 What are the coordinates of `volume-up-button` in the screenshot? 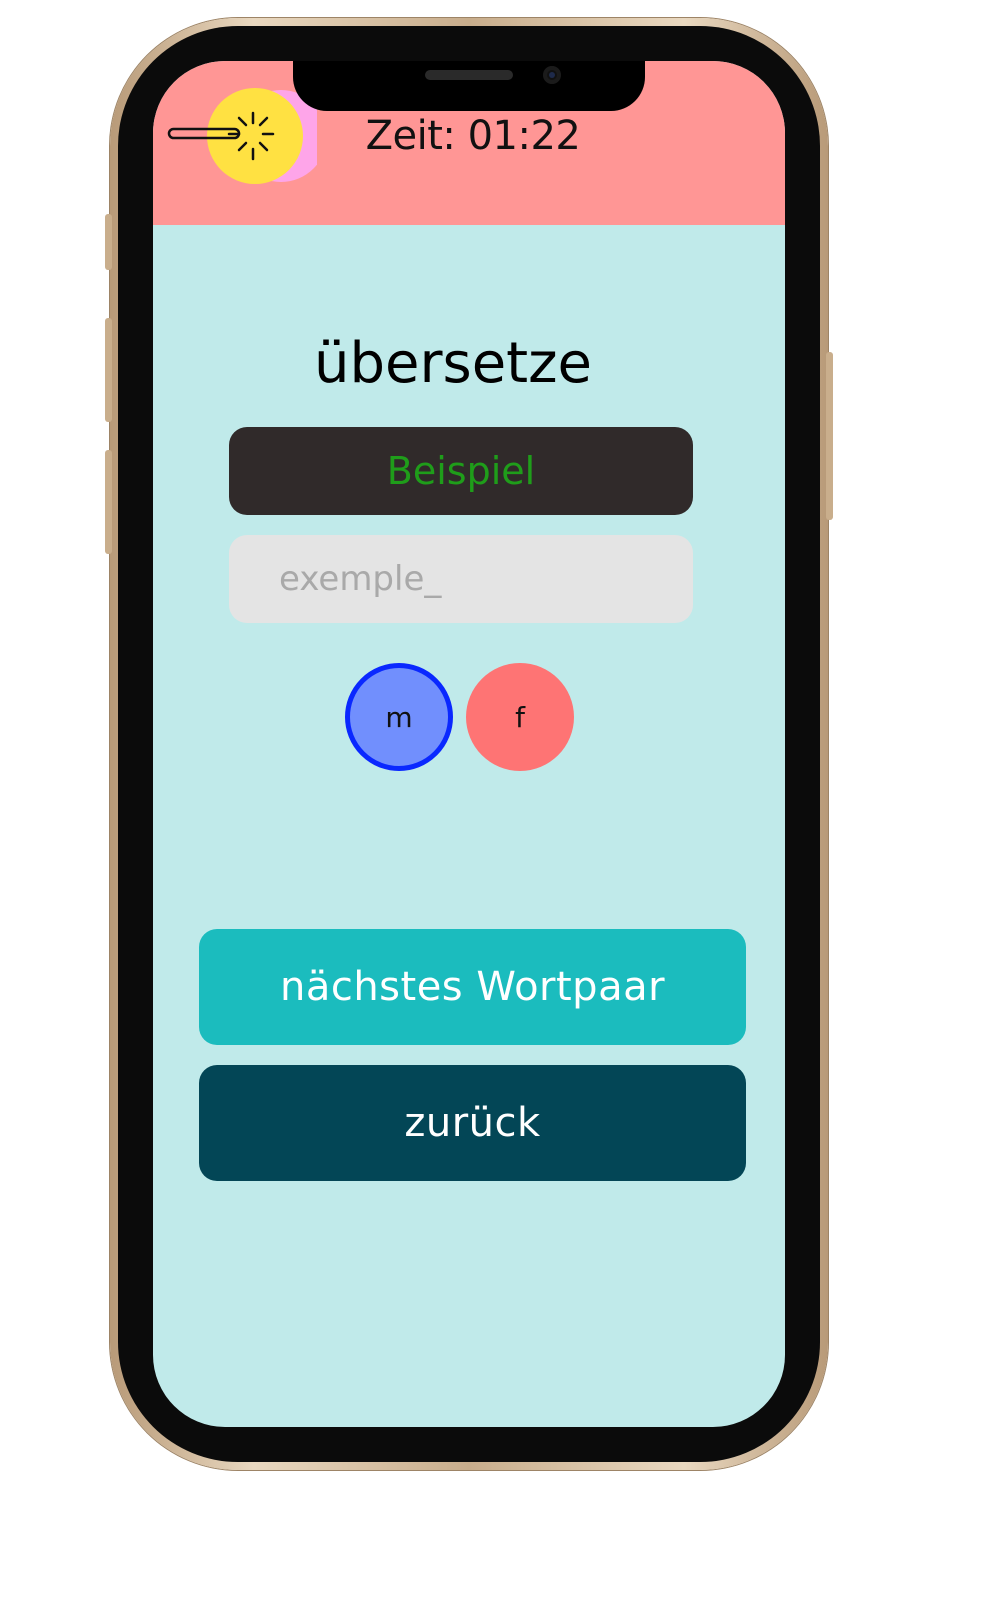 It's located at (108, 370).